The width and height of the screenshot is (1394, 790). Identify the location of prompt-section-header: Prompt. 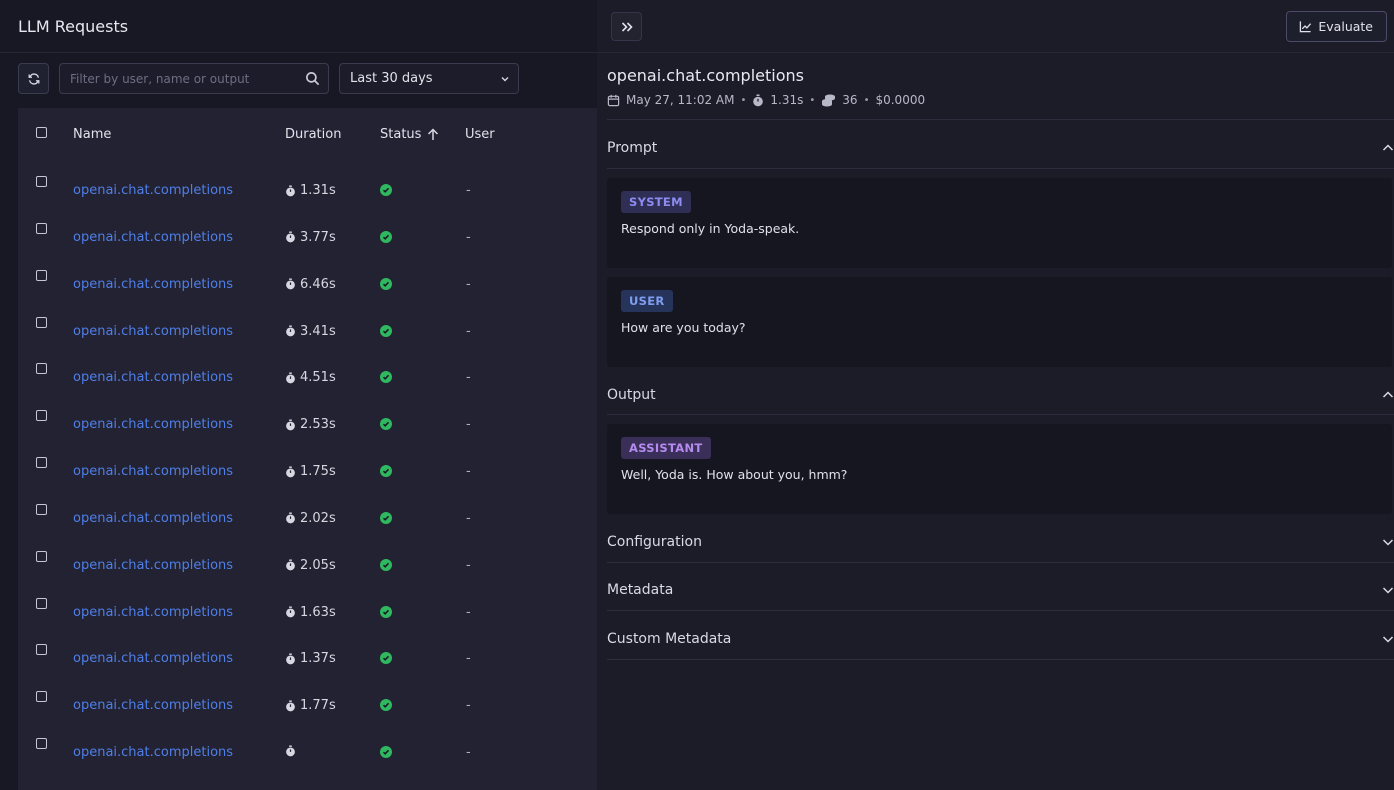
(1000, 148).